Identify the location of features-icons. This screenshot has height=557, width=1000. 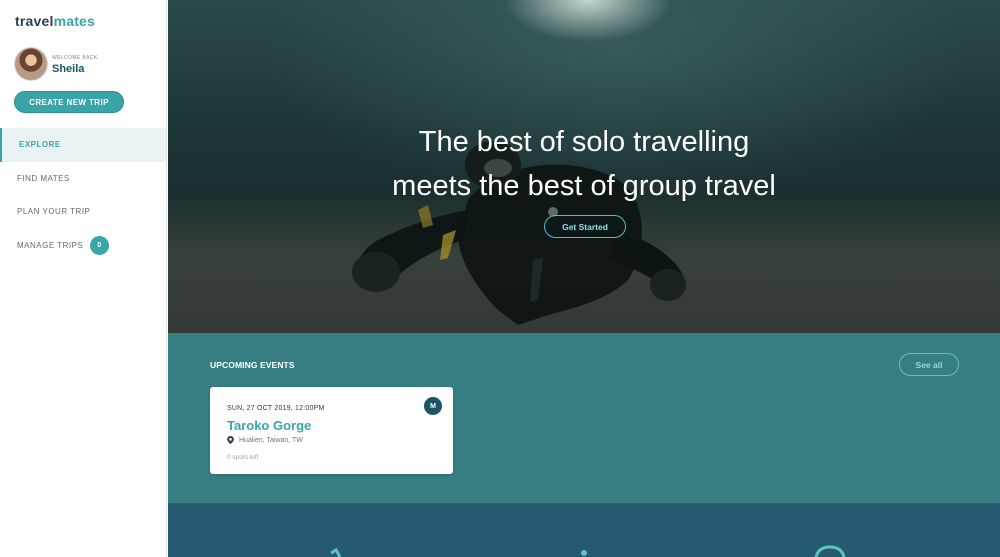
(588, 551).